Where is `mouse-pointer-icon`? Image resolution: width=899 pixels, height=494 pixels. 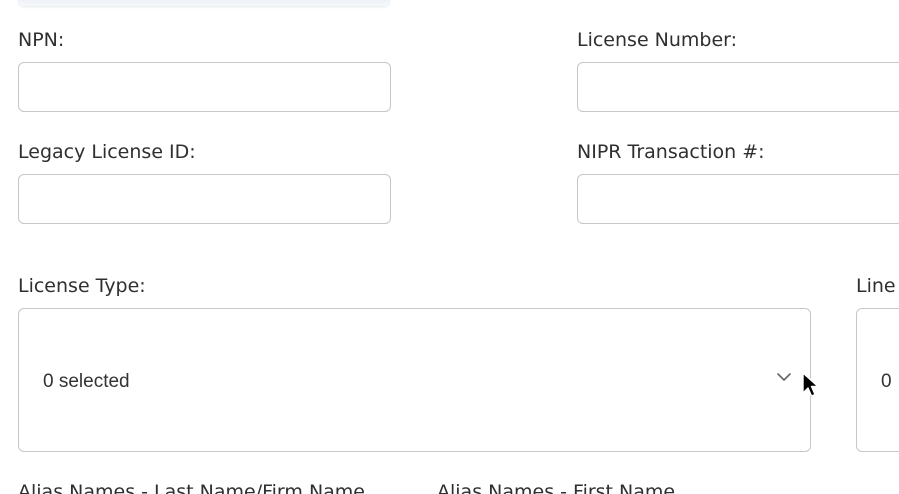 mouse-pointer-icon is located at coordinates (811, 388).